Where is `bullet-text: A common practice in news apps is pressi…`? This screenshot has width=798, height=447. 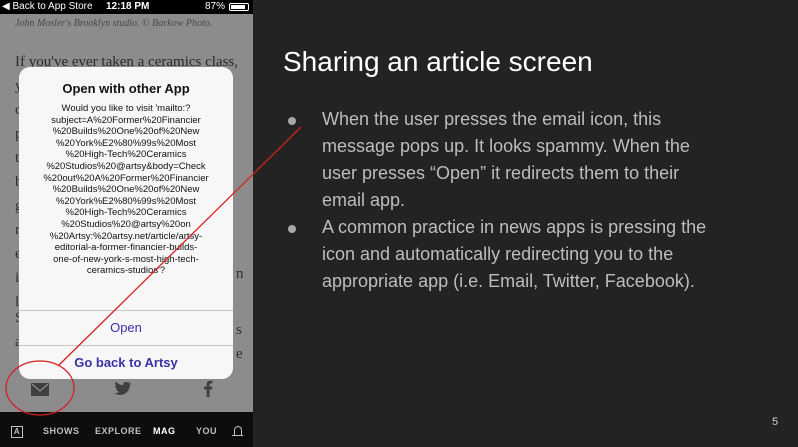
bullet-text: A common practice in news apps is pressi… is located at coordinates (548, 254).